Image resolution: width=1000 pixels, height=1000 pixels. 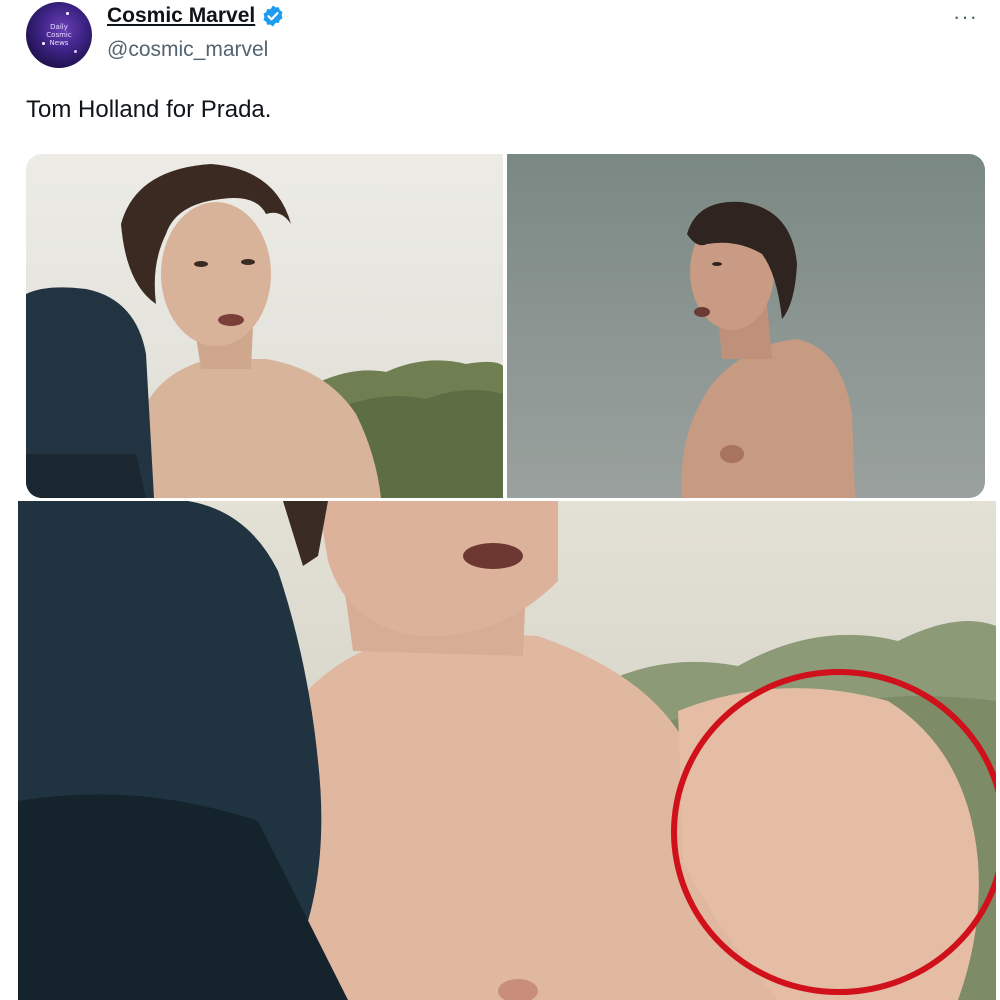 I want to click on more-options-icon: ···, so click(x=965, y=17).